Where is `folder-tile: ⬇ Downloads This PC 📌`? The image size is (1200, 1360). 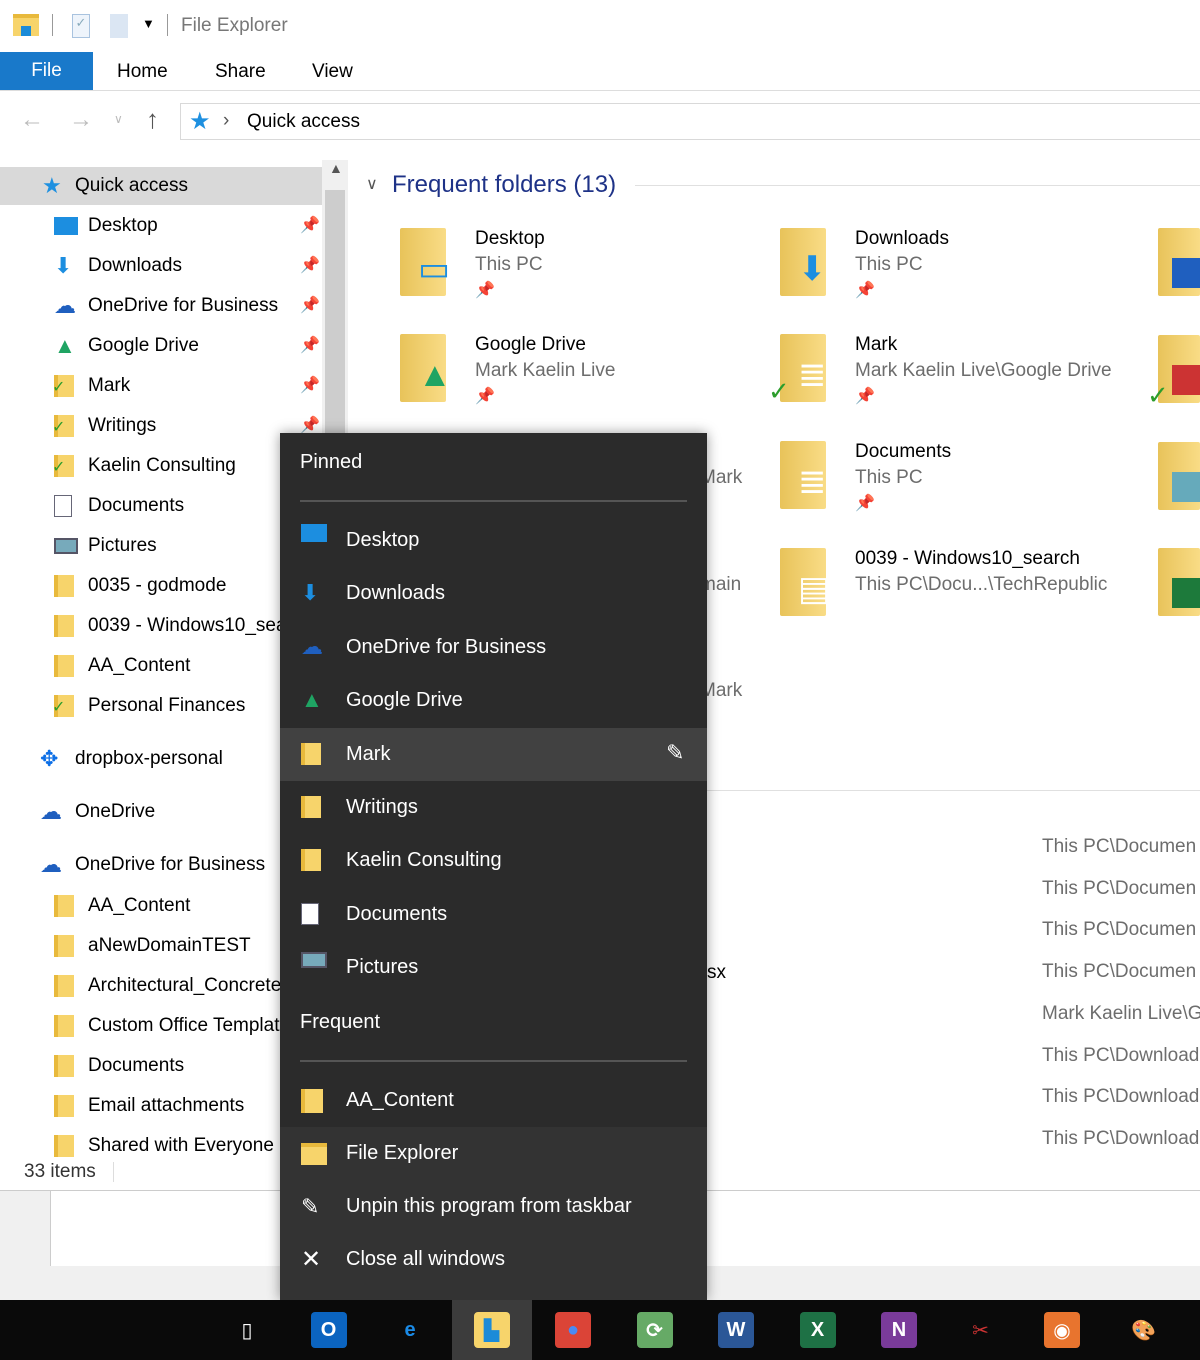
folder-tile: ⬇ Downloads This PC 📌 is located at coordinates (960, 276).